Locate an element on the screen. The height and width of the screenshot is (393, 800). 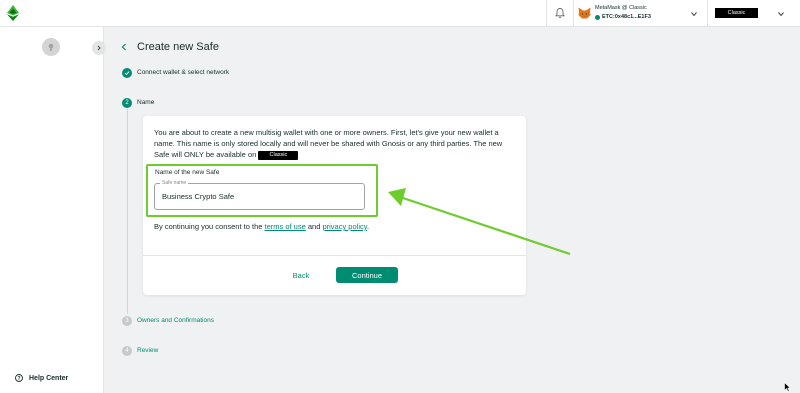
wallet-name: MetaMask @ Classic is located at coordinates (621, 8).